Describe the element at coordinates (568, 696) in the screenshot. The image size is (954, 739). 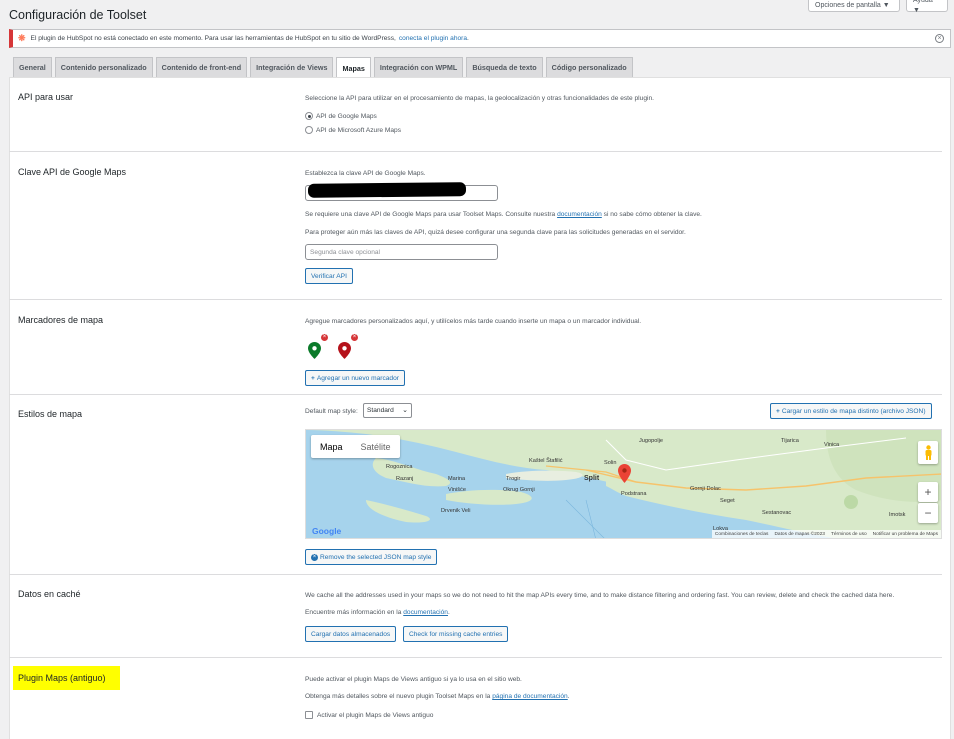
I see `legacy-more-suffix: .` at that location.